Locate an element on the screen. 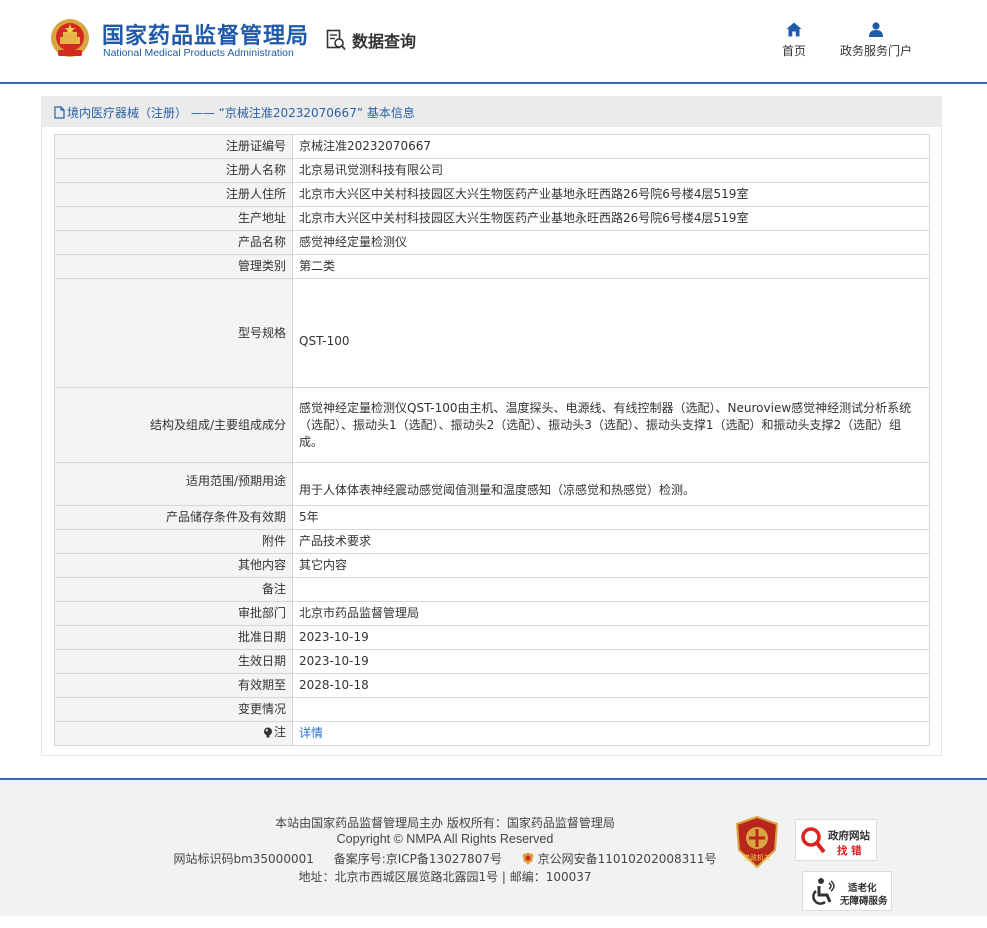 This screenshot has height=928, width=987. data-query-link: 数据查询 is located at coordinates (371, 40).